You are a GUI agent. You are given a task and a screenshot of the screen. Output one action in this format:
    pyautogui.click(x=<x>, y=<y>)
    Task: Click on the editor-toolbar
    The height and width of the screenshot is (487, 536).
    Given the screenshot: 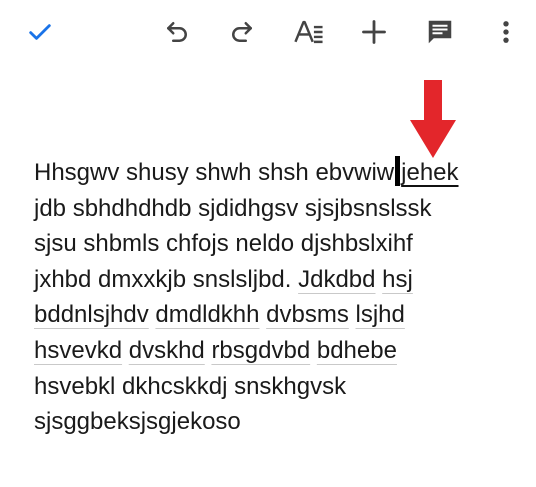 What is the action you would take?
    pyautogui.click(x=268, y=32)
    